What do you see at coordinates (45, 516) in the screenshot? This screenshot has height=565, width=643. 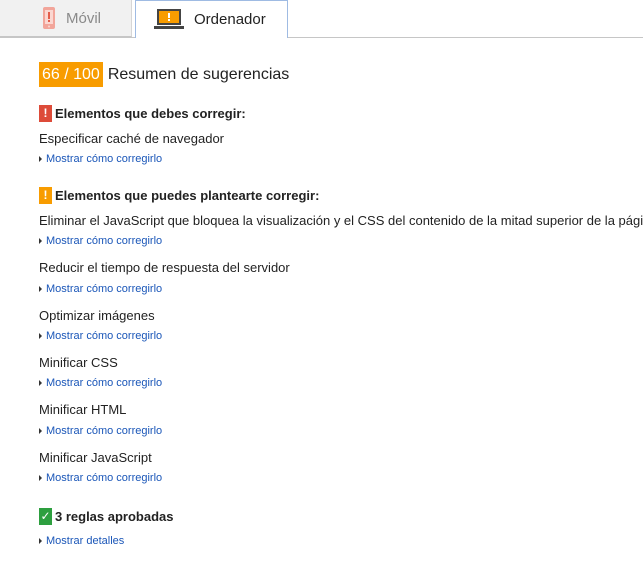 I see `checkmark-icon: ✓` at bounding box center [45, 516].